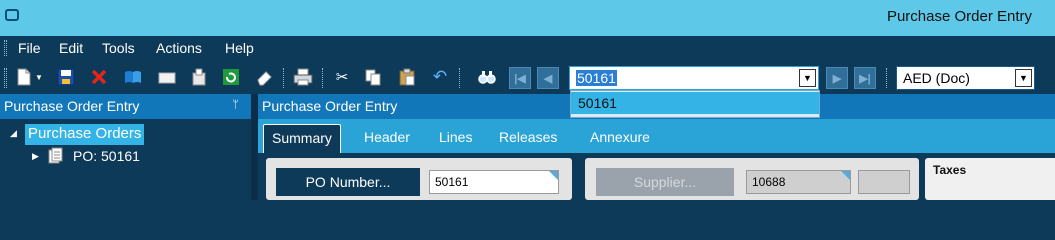  Describe the element at coordinates (452, 182) in the screenshot. I see `po-number-value: 50161` at that location.